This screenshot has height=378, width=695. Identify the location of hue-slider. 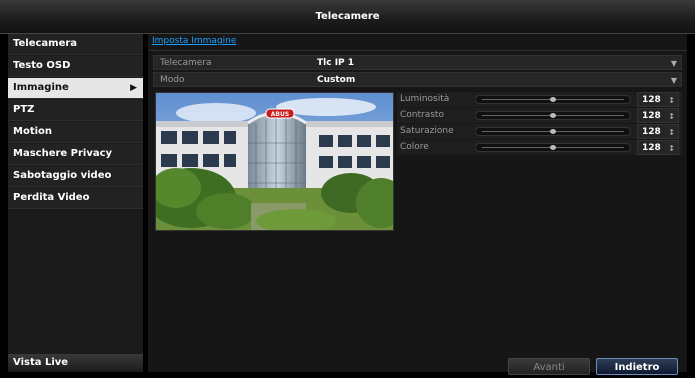
(553, 147).